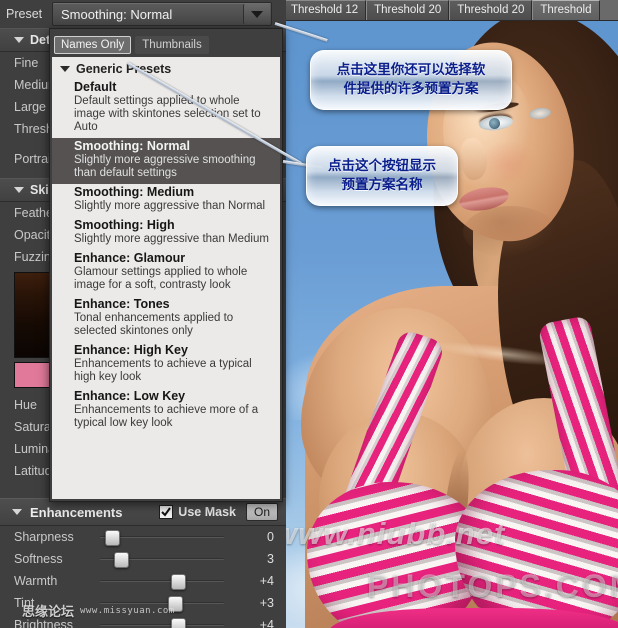 The image size is (618, 628). What do you see at coordinates (536, 549) in the screenshot?
I see `bikini-cup-right` at bounding box center [536, 549].